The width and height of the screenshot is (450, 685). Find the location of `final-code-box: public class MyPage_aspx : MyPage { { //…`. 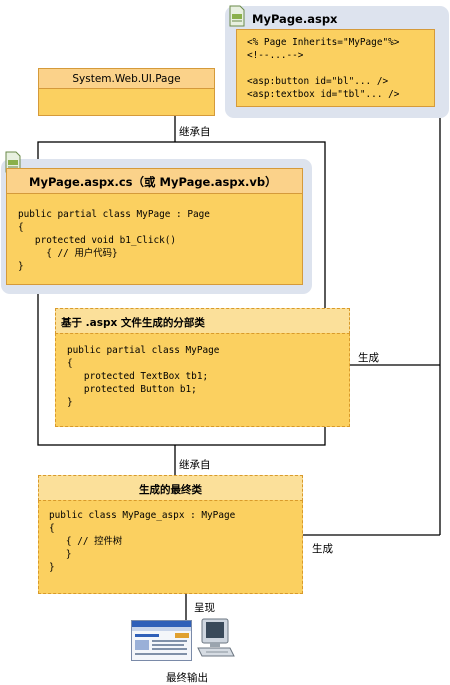

final-code-box: public class MyPage_aspx : MyPage { { //… is located at coordinates (170, 547).